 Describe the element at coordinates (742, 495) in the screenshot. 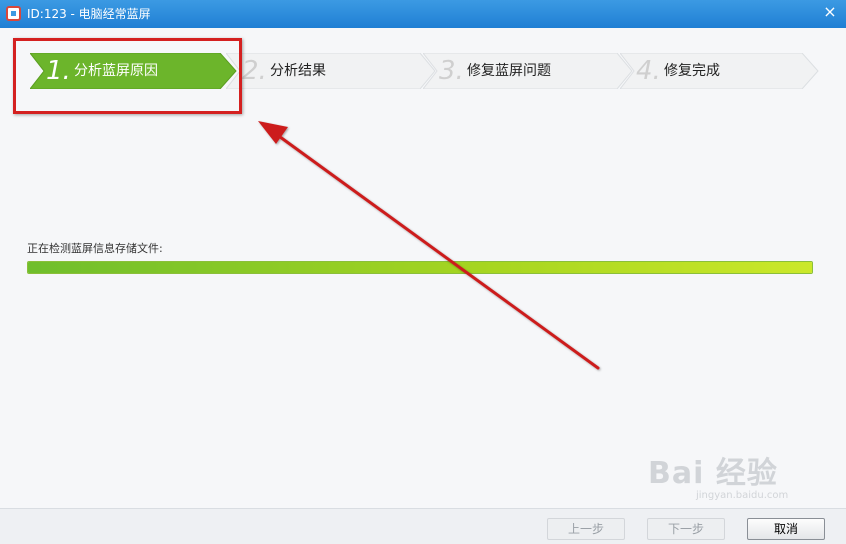

I see `watermark-url: jingyan.baidu.com` at that location.